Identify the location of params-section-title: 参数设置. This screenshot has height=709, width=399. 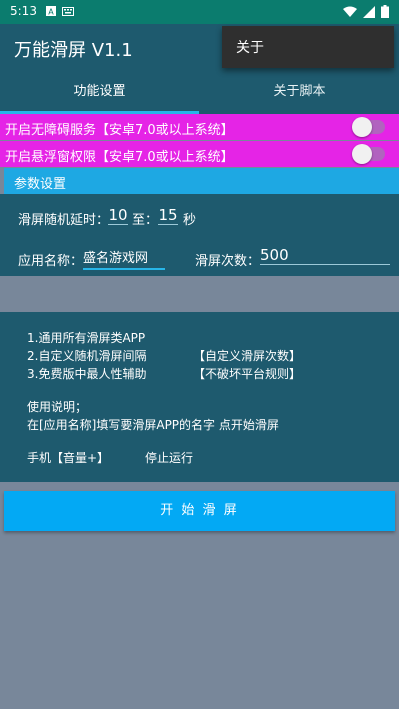
(40, 184).